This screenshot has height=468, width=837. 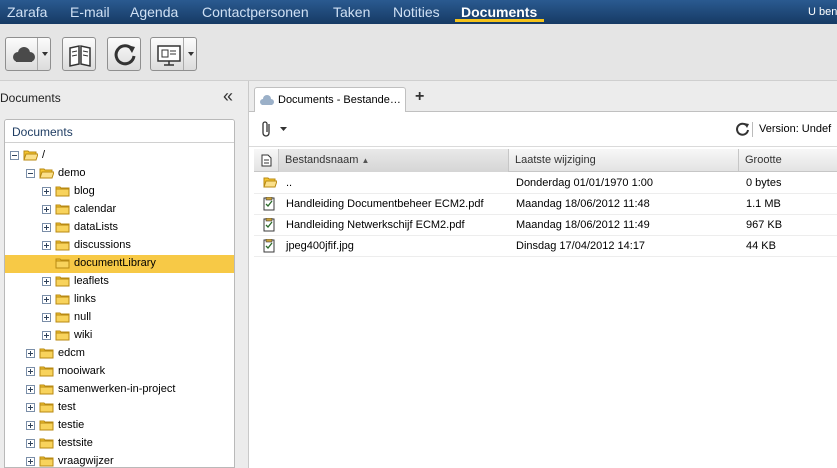 What do you see at coordinates (71, 353) in the screenshot?
I see `tree-node-label: edcm` at bounding box center [71, 353].